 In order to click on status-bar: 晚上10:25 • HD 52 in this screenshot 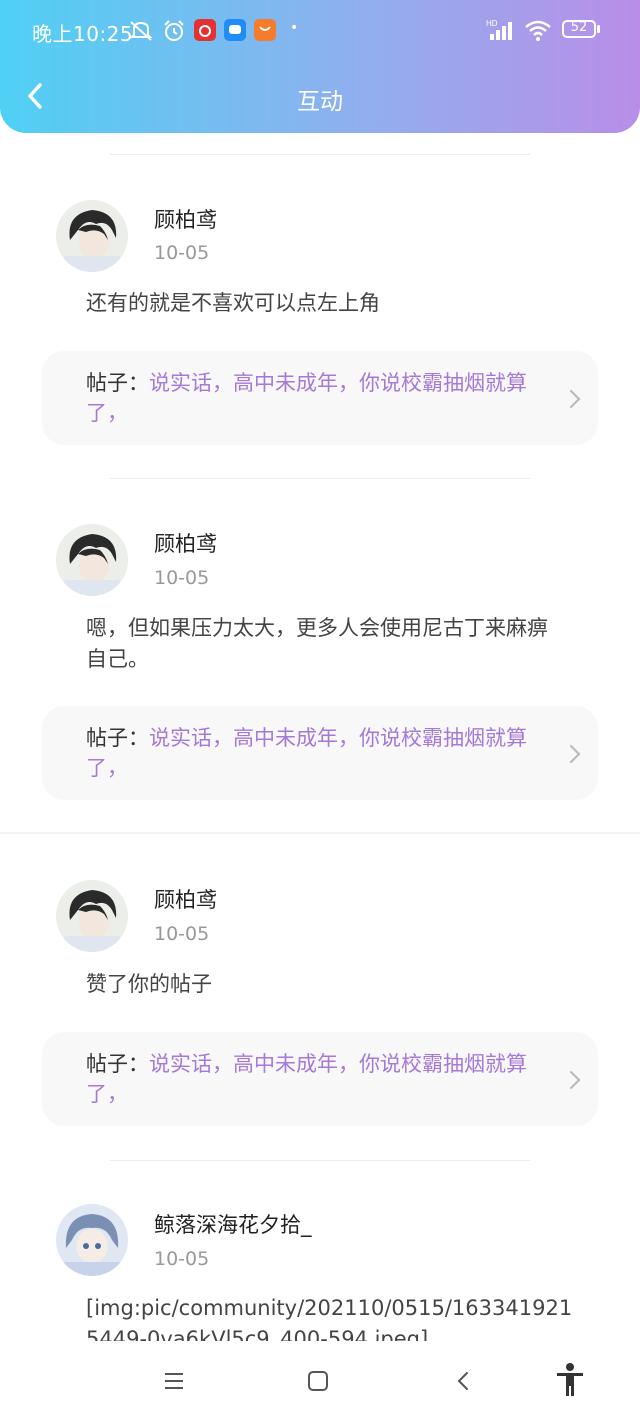, I will do `click(320, 31)`.